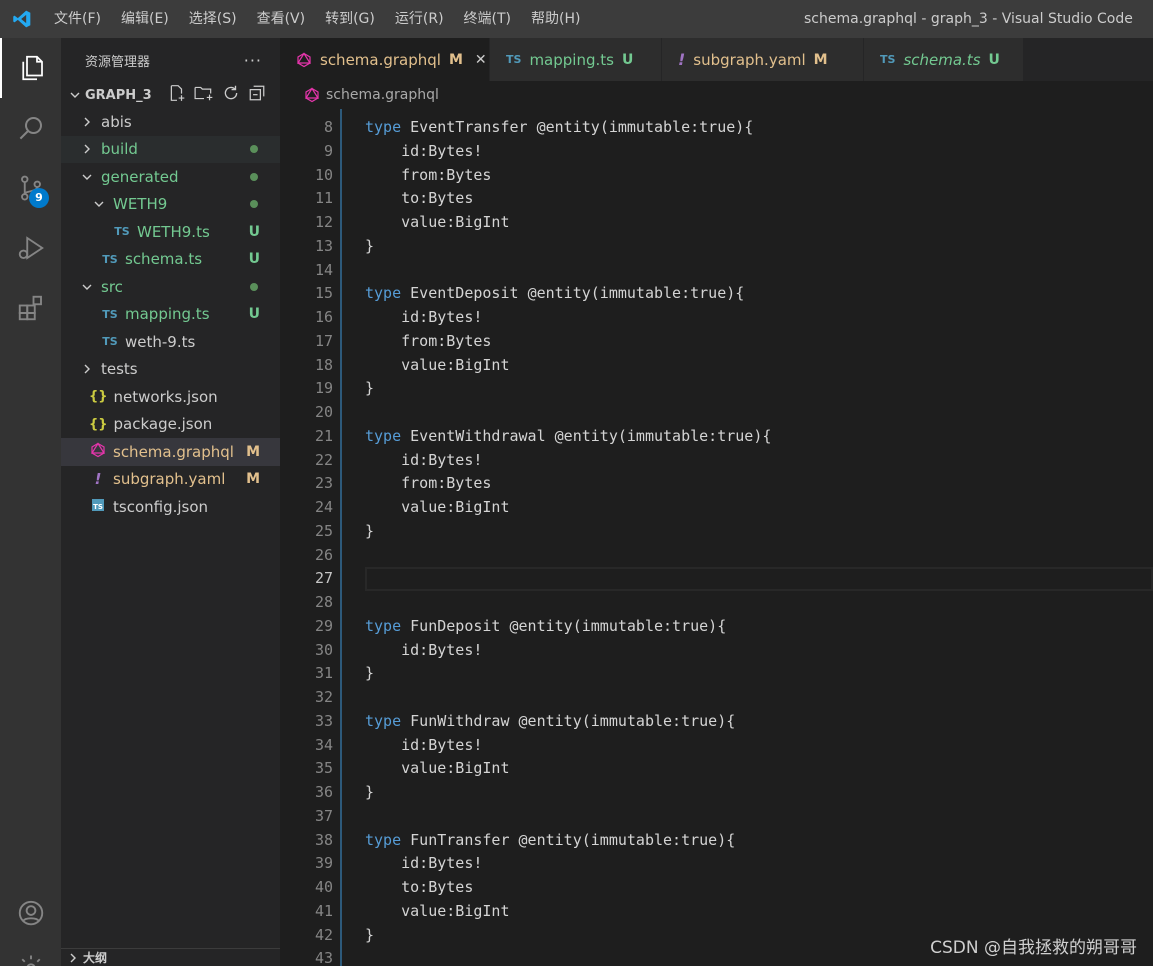 The height and width of the screenshot is (966, 1153). What do you see at coordinates (164, 259) in the screenshot?
I see `tree-item-label: schema.ts` at bounding box center [164, 259].